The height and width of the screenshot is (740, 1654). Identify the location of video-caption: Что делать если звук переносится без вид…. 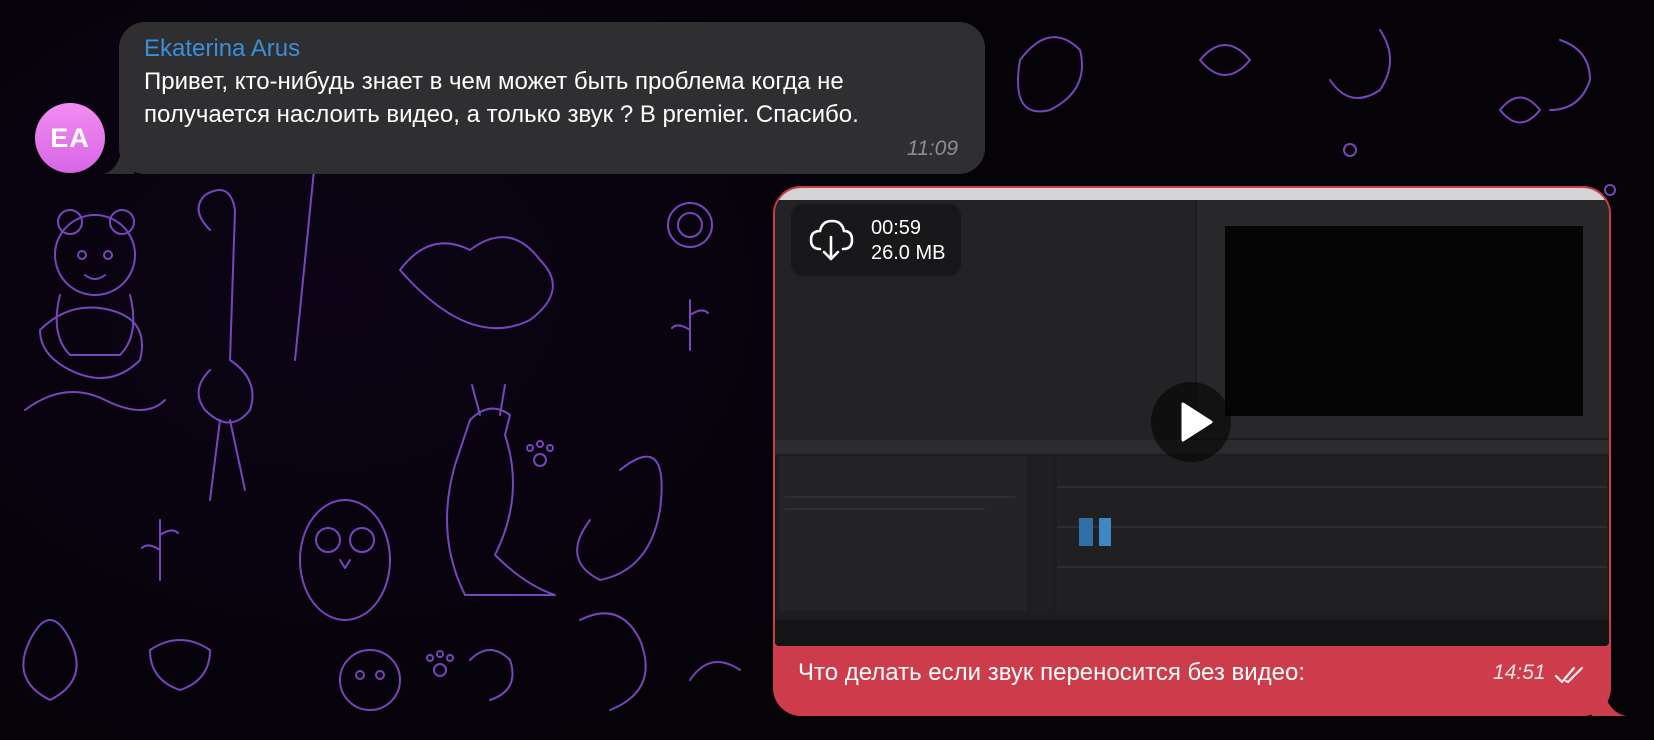
(1052, 672).